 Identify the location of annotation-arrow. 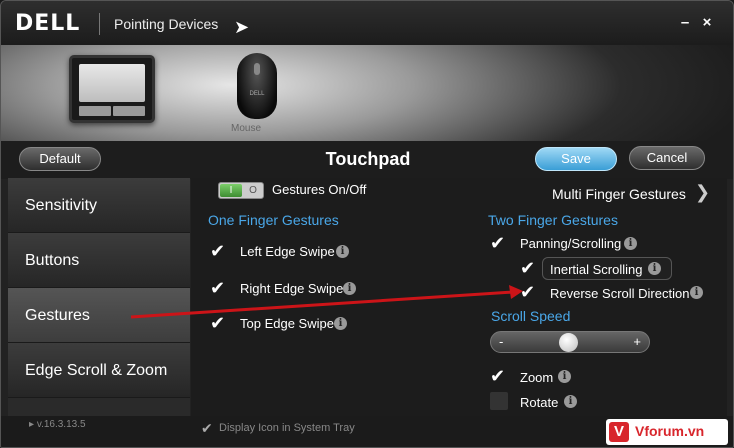
(326, 302).